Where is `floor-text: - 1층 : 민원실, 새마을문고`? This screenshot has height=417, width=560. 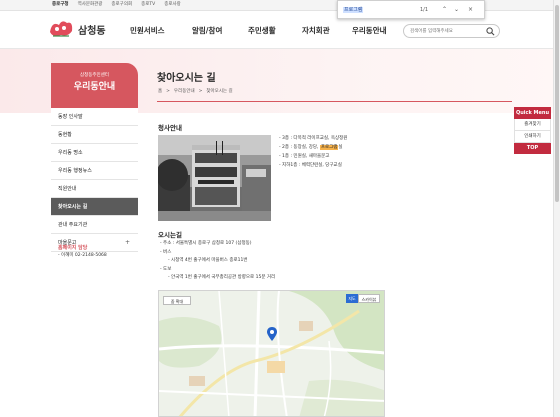
floor-text: - 1층 : 민원실, 새마을문고 is located at coordinates (304, 156).